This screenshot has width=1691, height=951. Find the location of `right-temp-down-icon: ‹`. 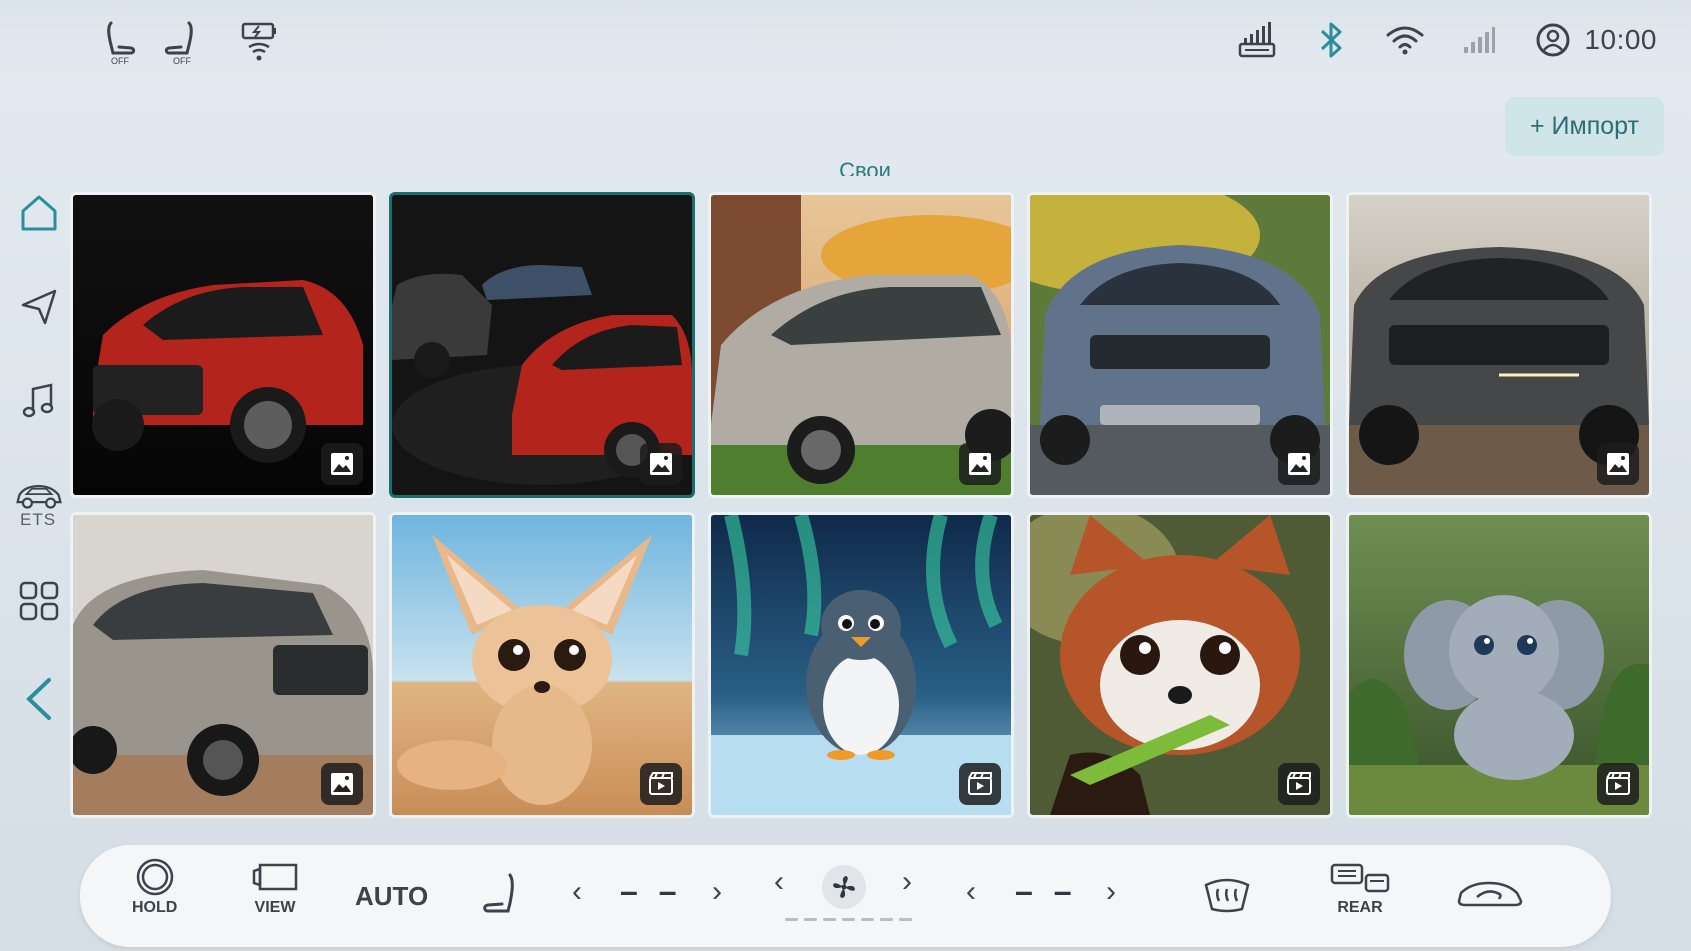

right-temp-down-icon: ‹ is located at coordinates (971, 892).